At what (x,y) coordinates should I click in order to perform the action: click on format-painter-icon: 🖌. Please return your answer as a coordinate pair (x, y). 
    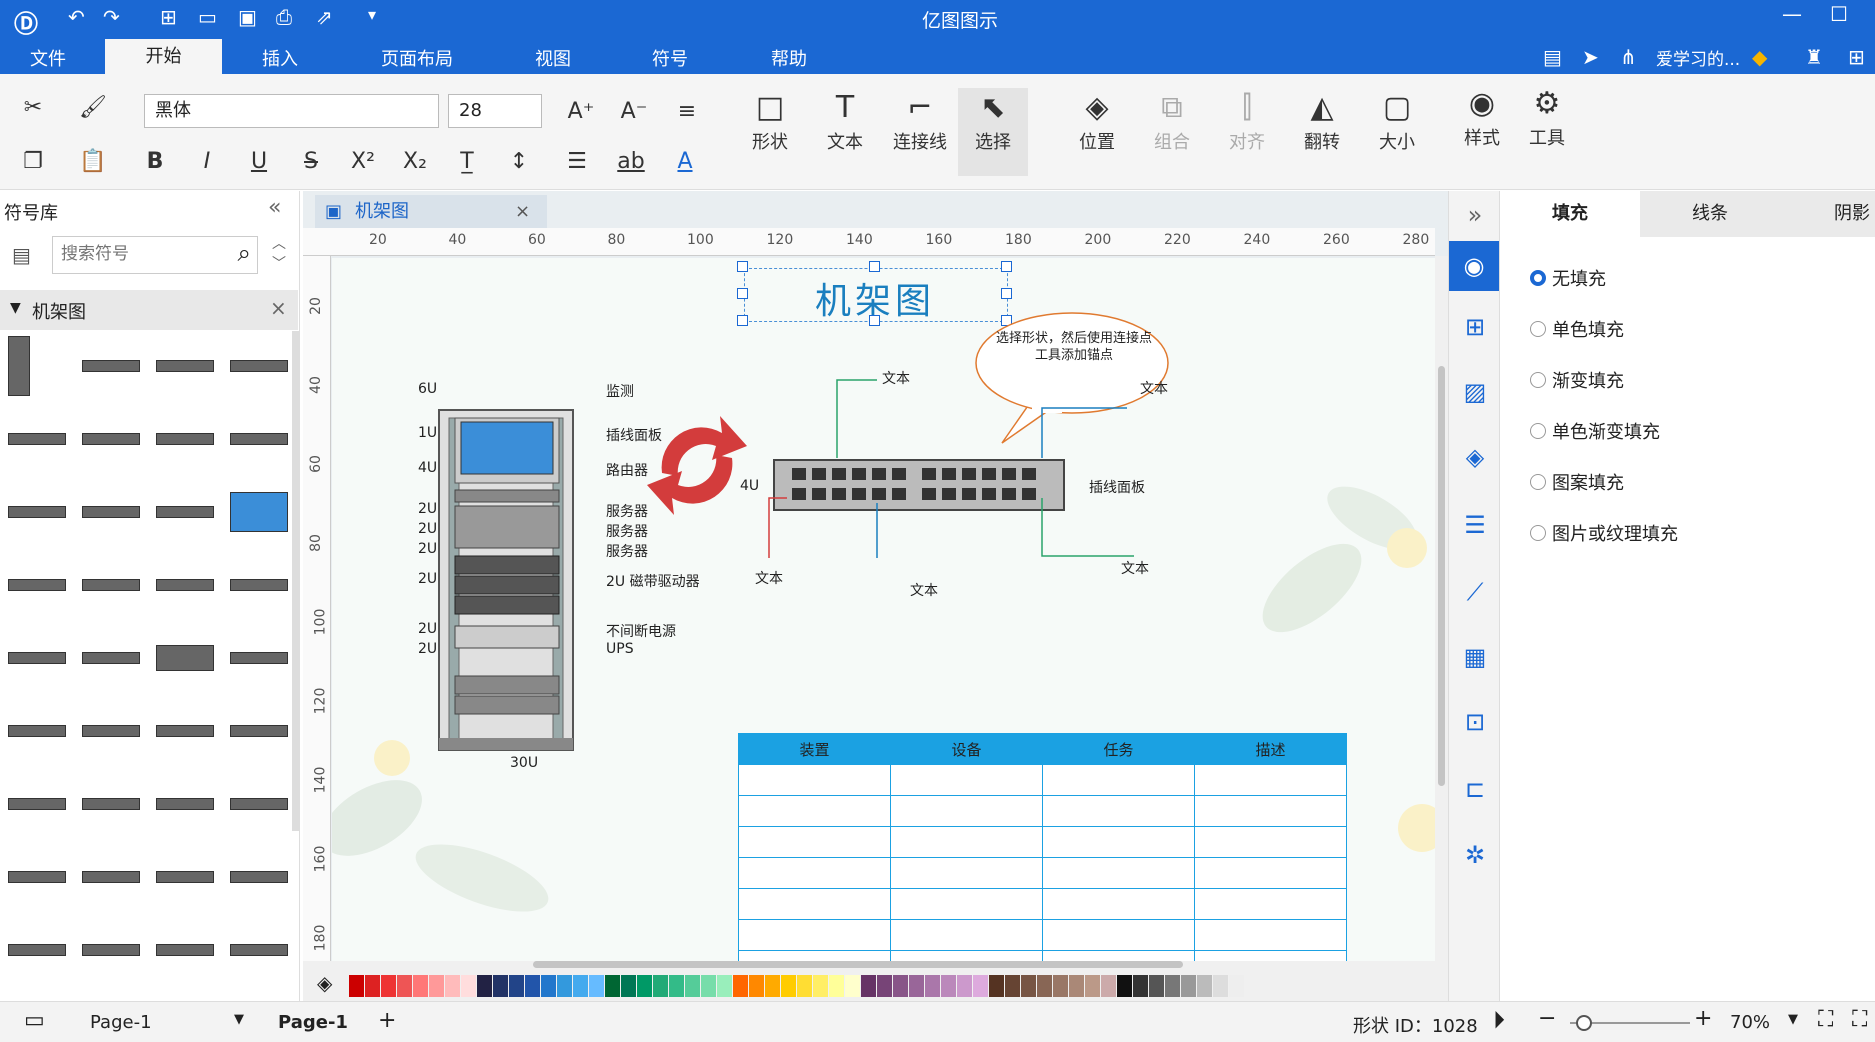
    Looking at the image, I should click on (93, 107).